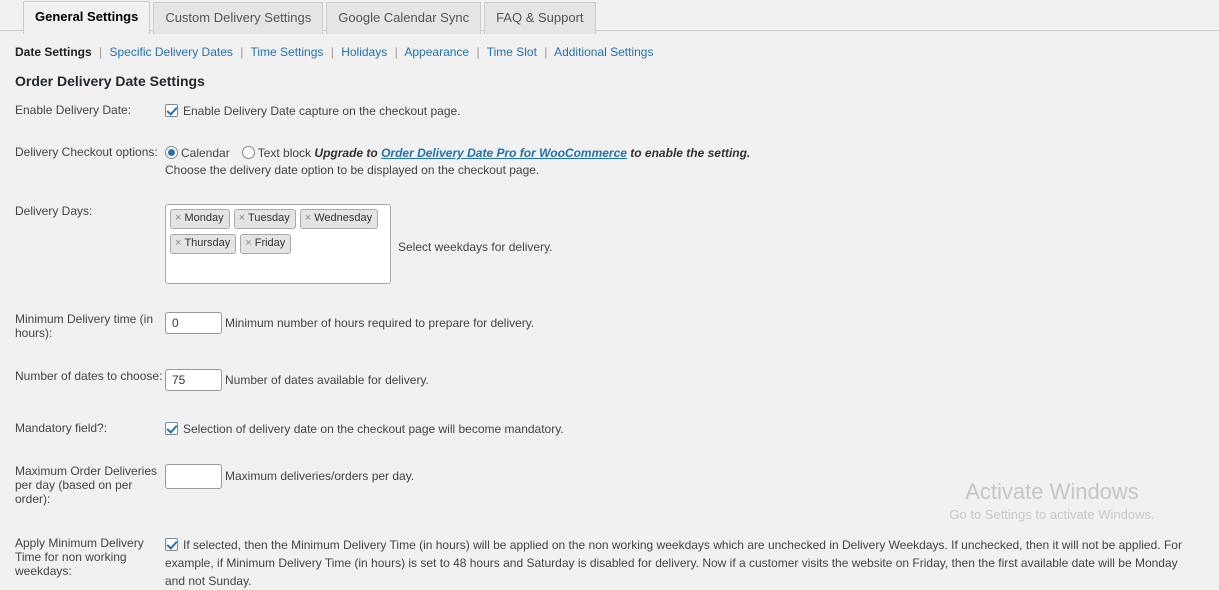 The height and width of the screenshot is (590, 1219). Describe the element at coordinates (193, 380) in the screenshot. I see `number-of-dates-input` at that location.